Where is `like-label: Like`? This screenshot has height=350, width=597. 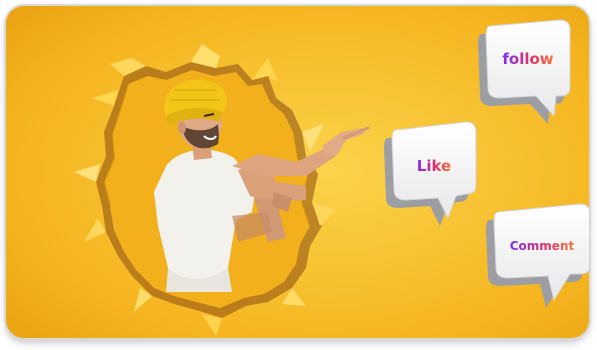 like-label: Like is located at coordinates (434, 166).